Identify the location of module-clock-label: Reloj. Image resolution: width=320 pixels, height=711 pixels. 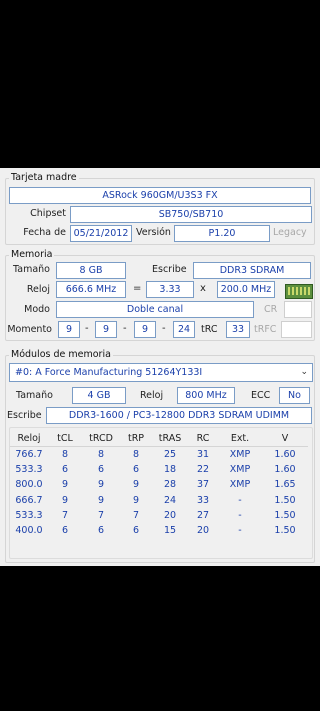
(152, 395).